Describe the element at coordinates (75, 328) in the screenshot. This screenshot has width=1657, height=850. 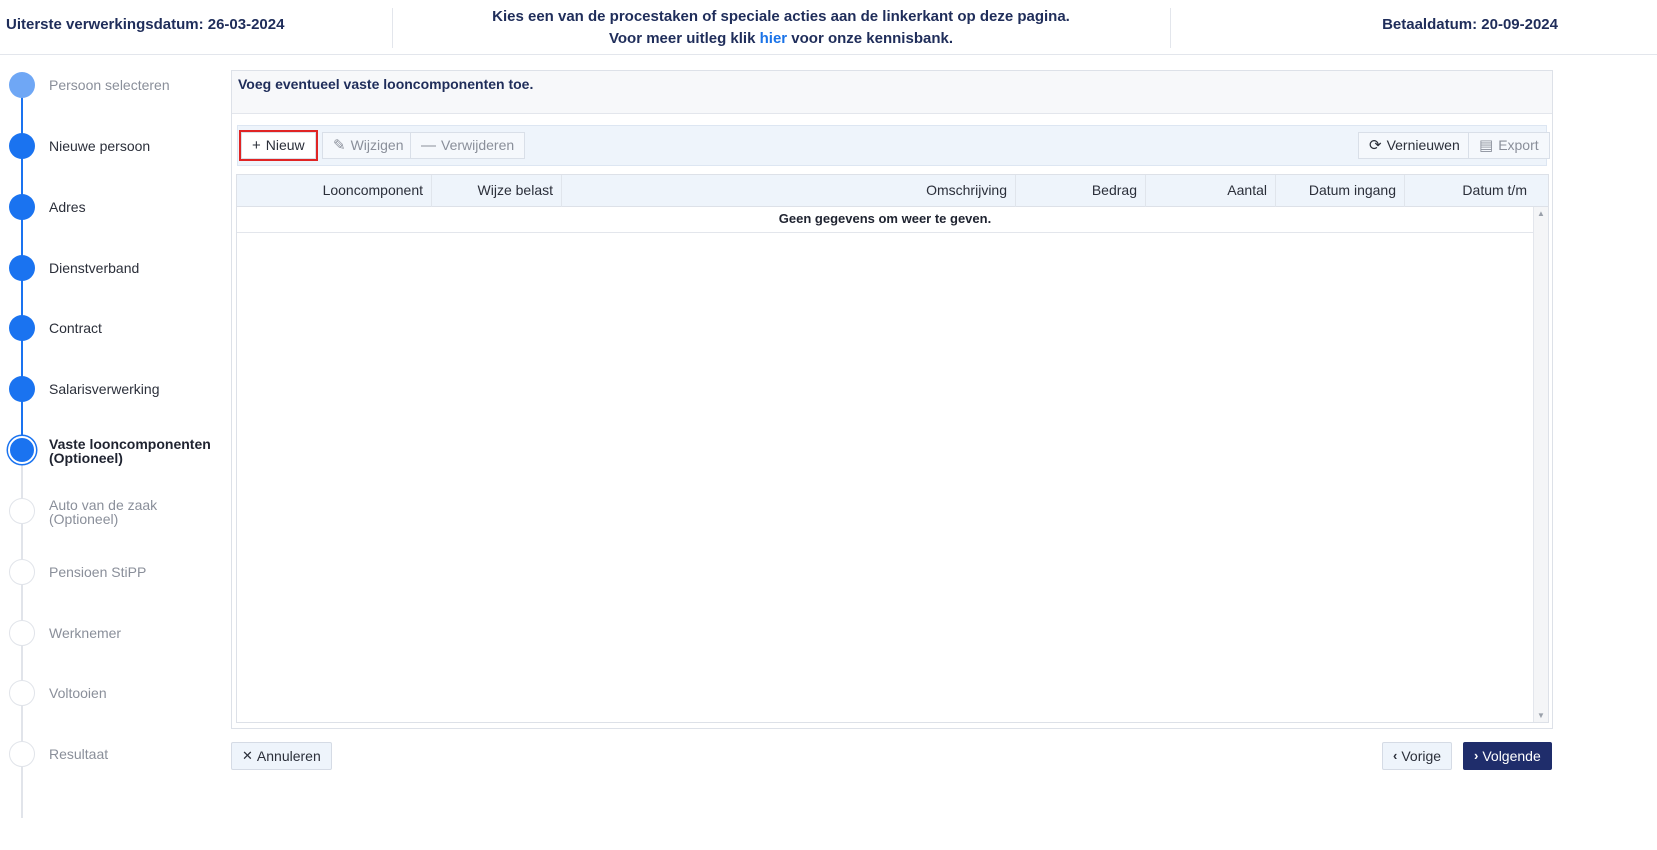
I see `step-label: Contract` at that location.